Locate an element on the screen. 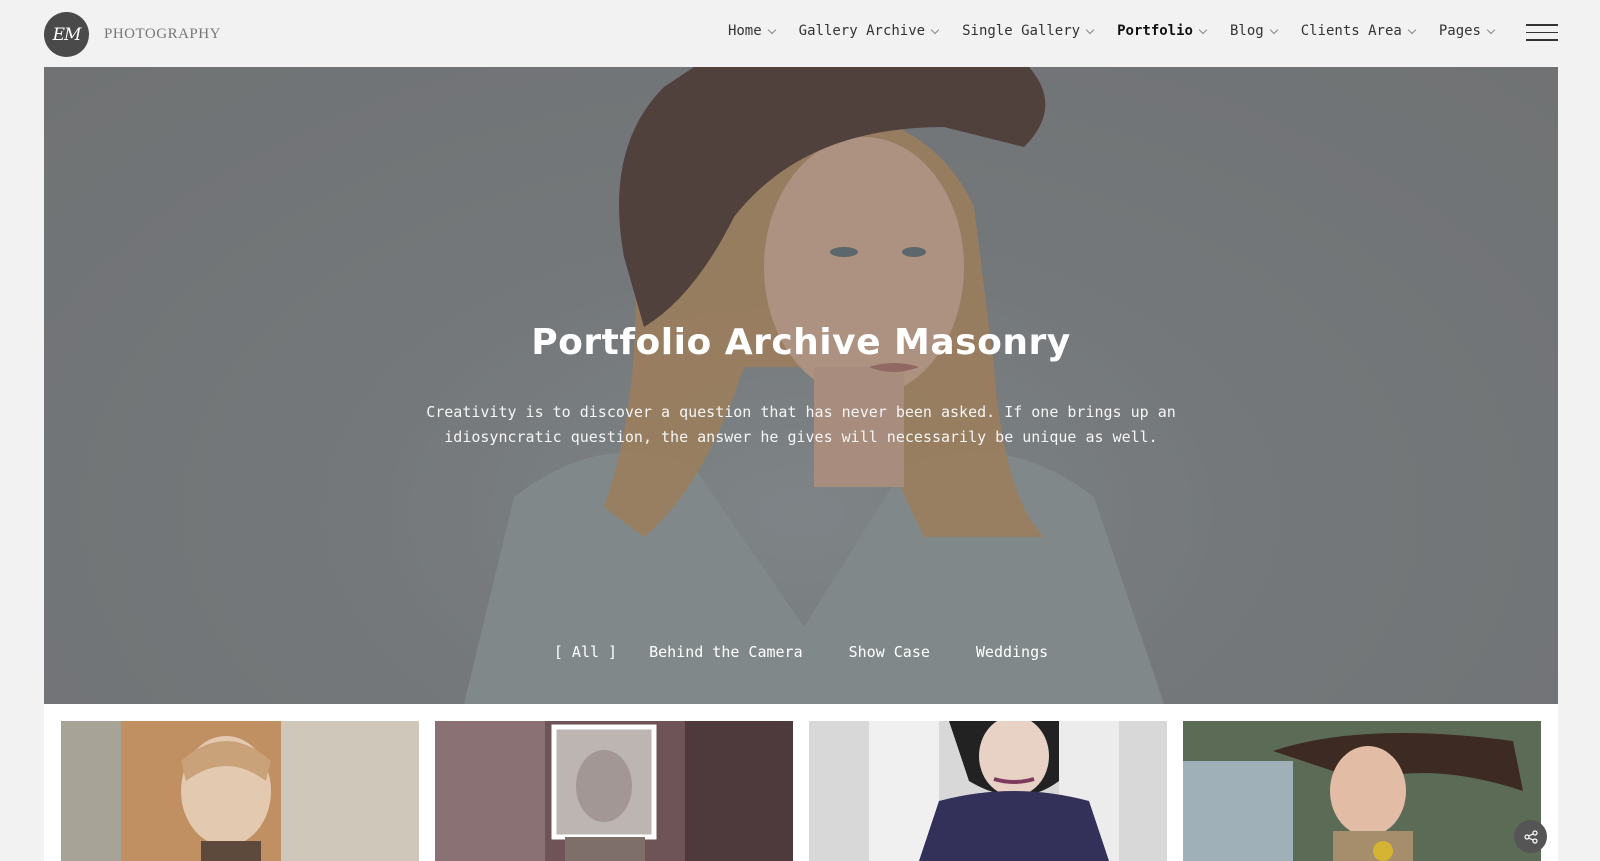 The image size is (1600, 861). filter-weddings: Weddings is located at coordinates (1012, 652).